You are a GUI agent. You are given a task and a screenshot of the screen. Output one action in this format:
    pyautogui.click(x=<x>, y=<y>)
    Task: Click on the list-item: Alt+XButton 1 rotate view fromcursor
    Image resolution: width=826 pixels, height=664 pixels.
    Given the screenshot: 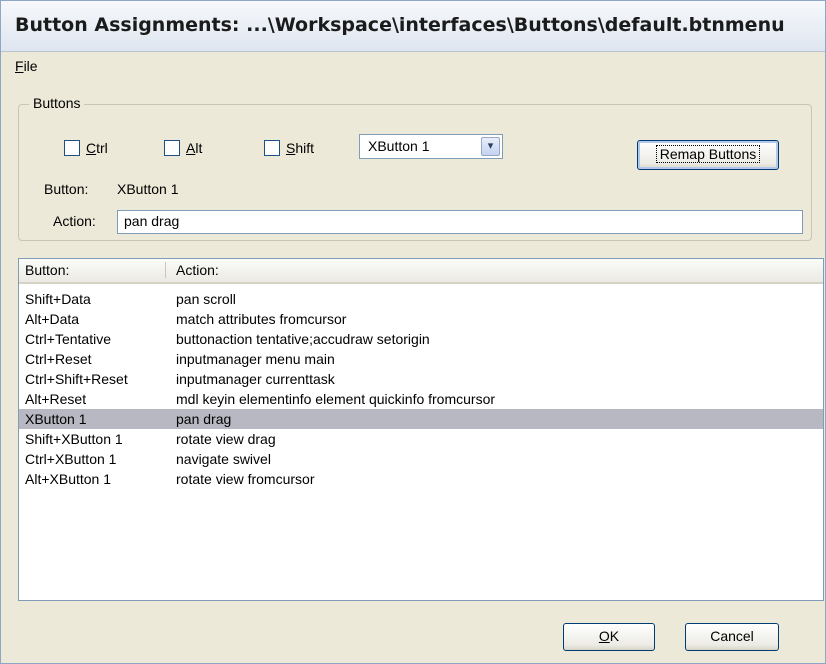 What is the action you would take?
    pyautogui.click(x=421, y=479)
    